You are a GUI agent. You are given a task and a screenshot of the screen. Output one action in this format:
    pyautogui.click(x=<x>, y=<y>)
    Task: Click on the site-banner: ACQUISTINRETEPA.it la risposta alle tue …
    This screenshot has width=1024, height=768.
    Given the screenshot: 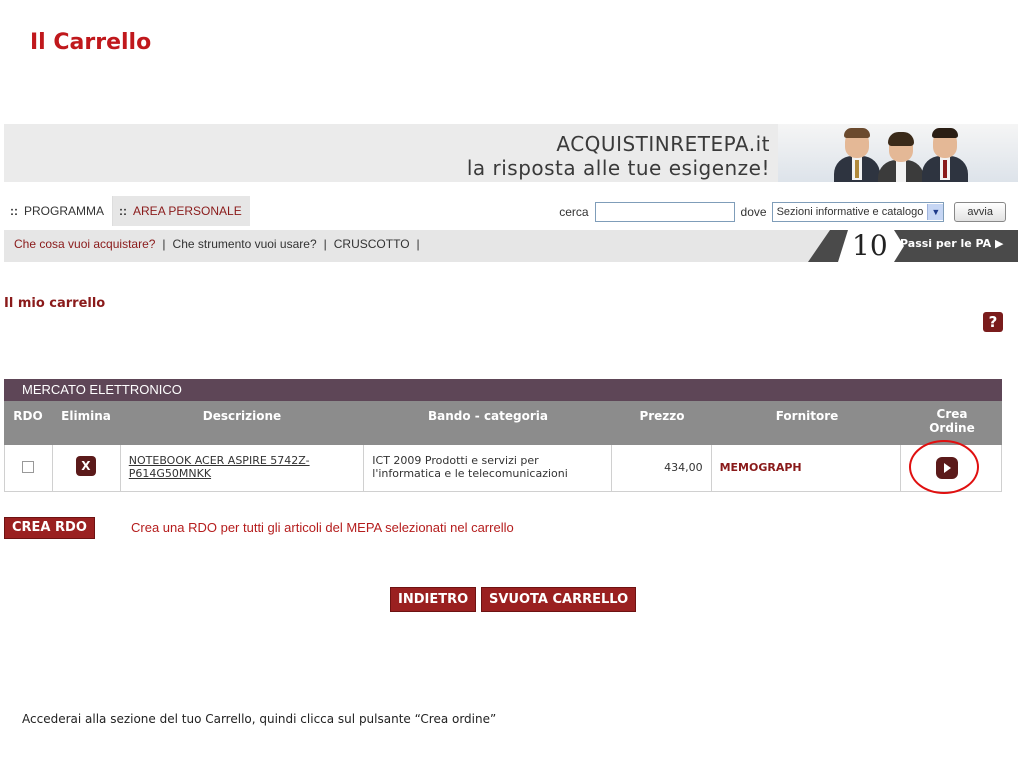 What is the action you would take?
    pyautogui.click(x=511, y=153)
    